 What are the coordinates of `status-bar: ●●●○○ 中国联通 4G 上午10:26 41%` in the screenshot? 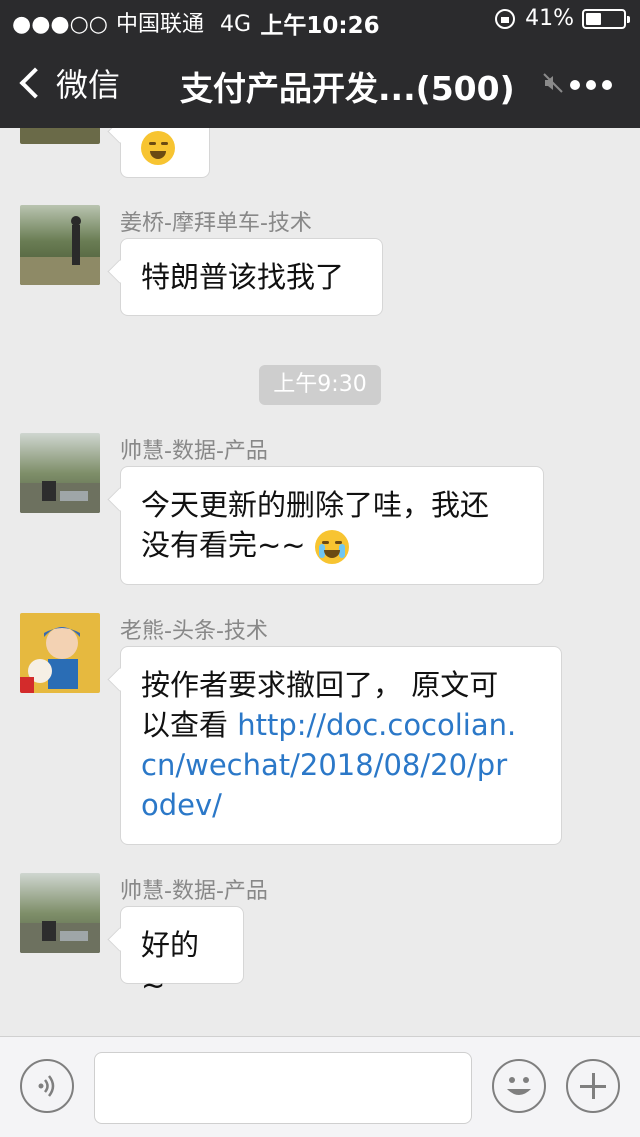 It's located at (320, 20).